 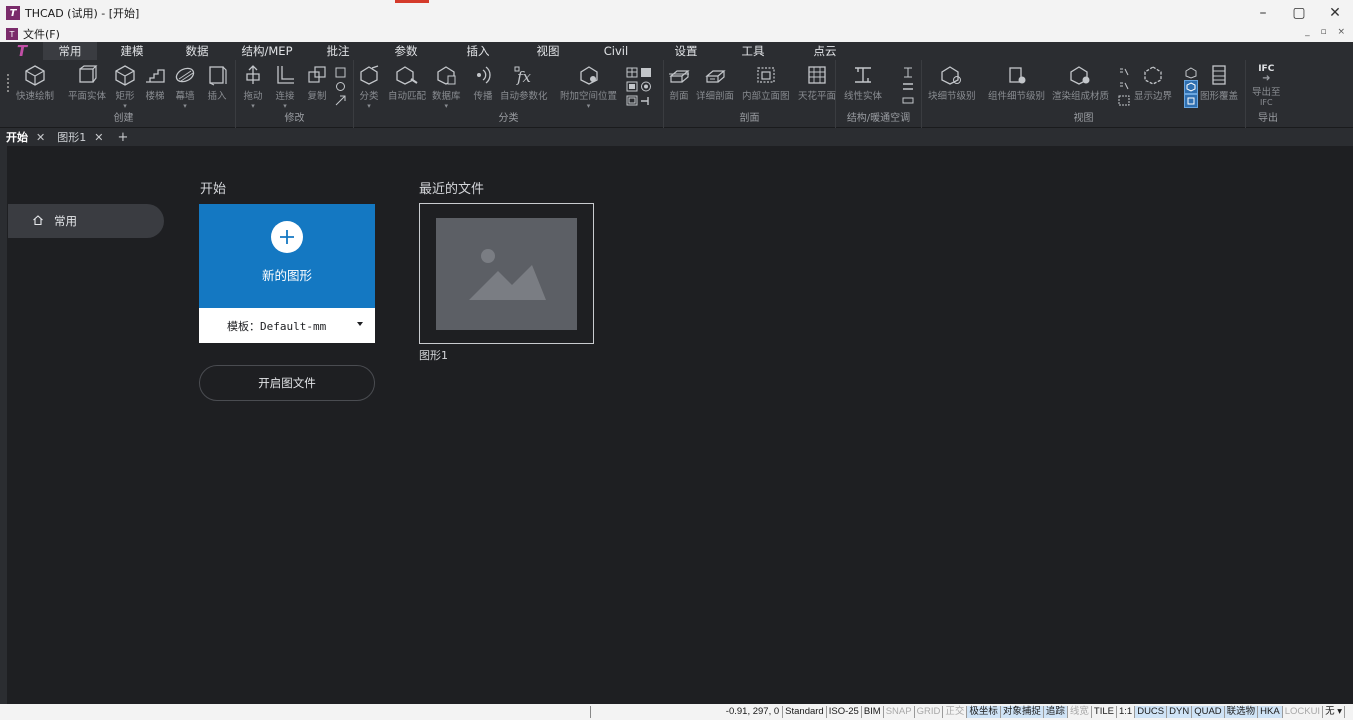 What do you see at coordinates (1080, 712) in the screenshot?
I see `status-toggle--9: 线宽` at bounding box center [1080, 712].